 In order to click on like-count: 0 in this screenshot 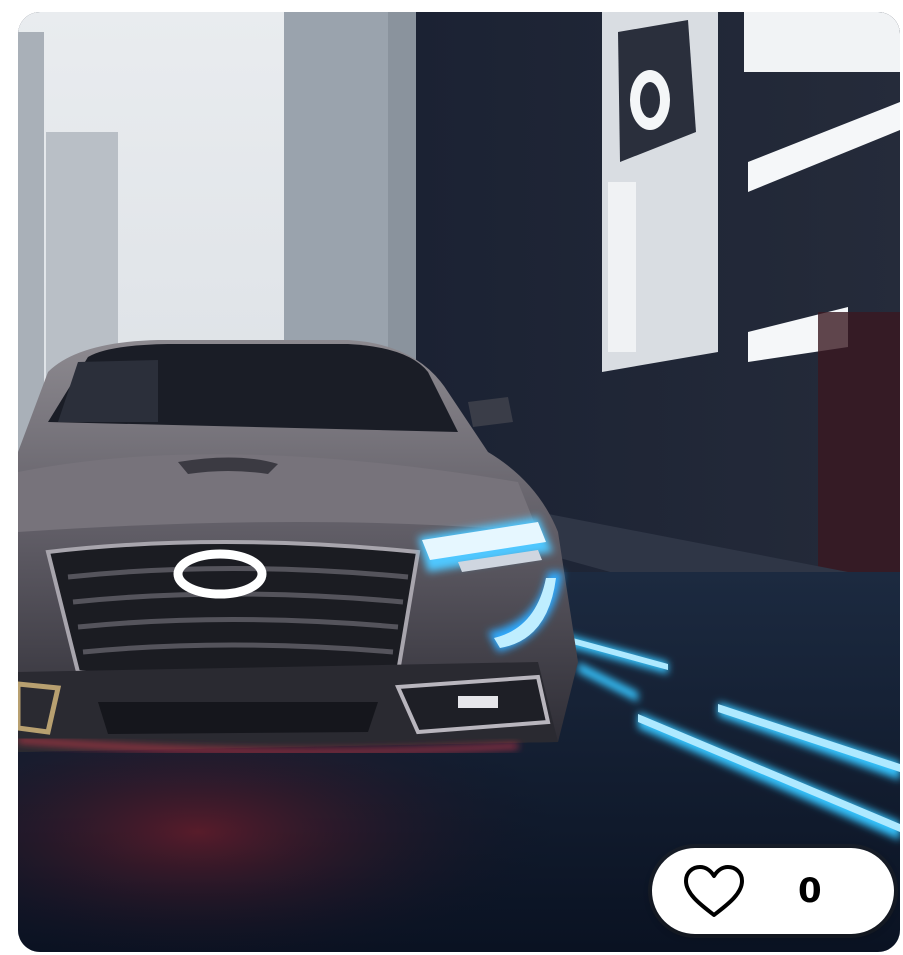, I will do `click(810, 891)`.